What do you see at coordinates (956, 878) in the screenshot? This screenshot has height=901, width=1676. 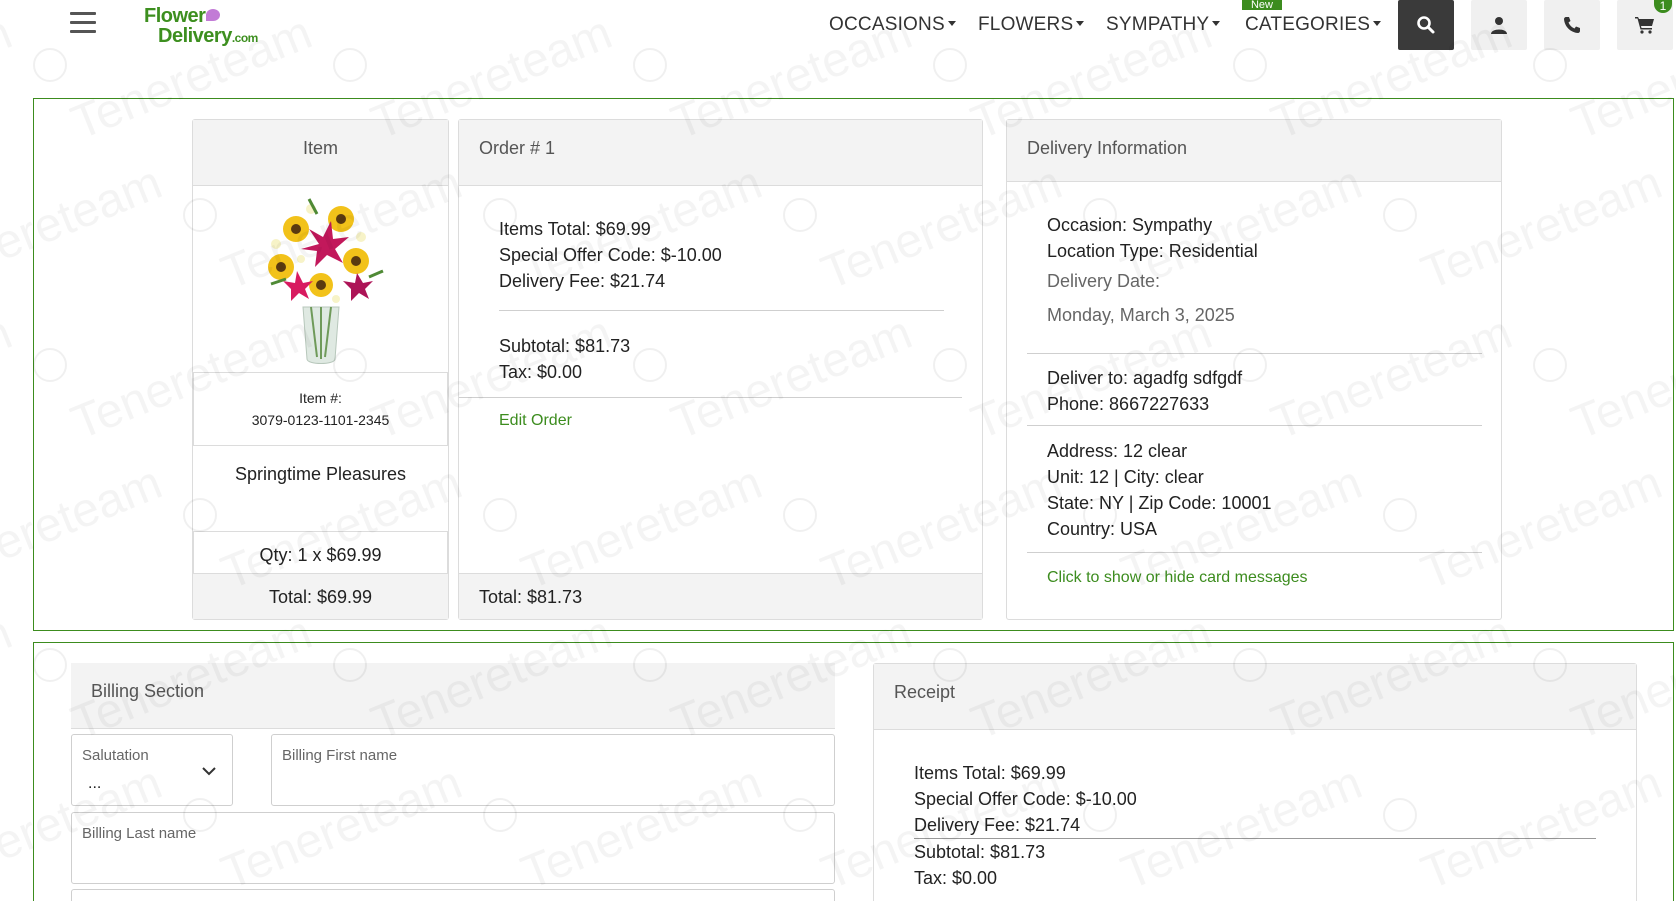 I see `receipt-tax: Tax: $0.00` at bounding box center [956, 878].